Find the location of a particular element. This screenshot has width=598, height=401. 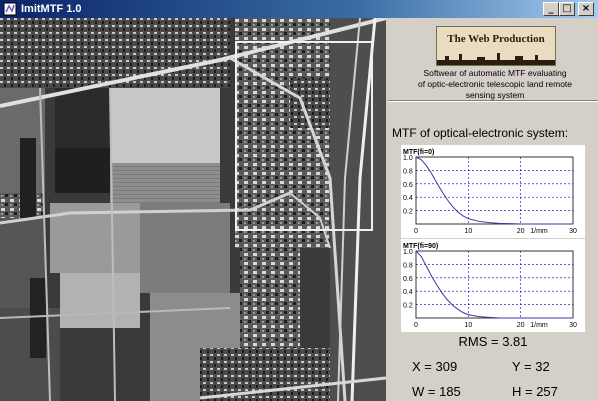

minimize-button: _ is located at coordinates (551, 9).